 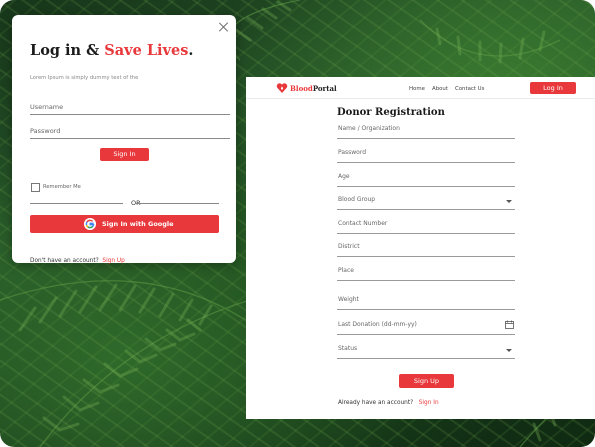 What do you see at coordinates (553, 88) in the screenshot?
I see `nav-login-button: Log In` at bounding box center [553, 88].